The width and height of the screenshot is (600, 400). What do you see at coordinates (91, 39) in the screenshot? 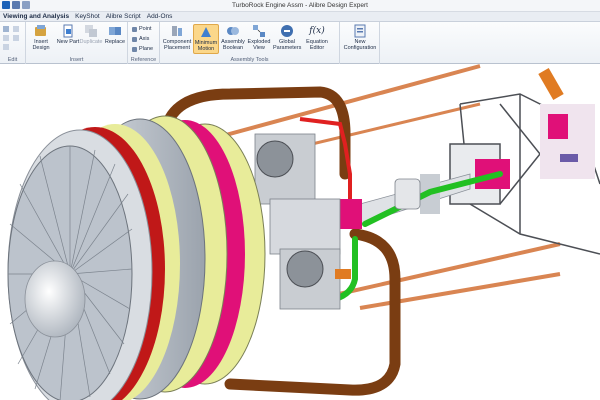
I see `duplicate-button: Duplicate` at bounding box center [91, 39].